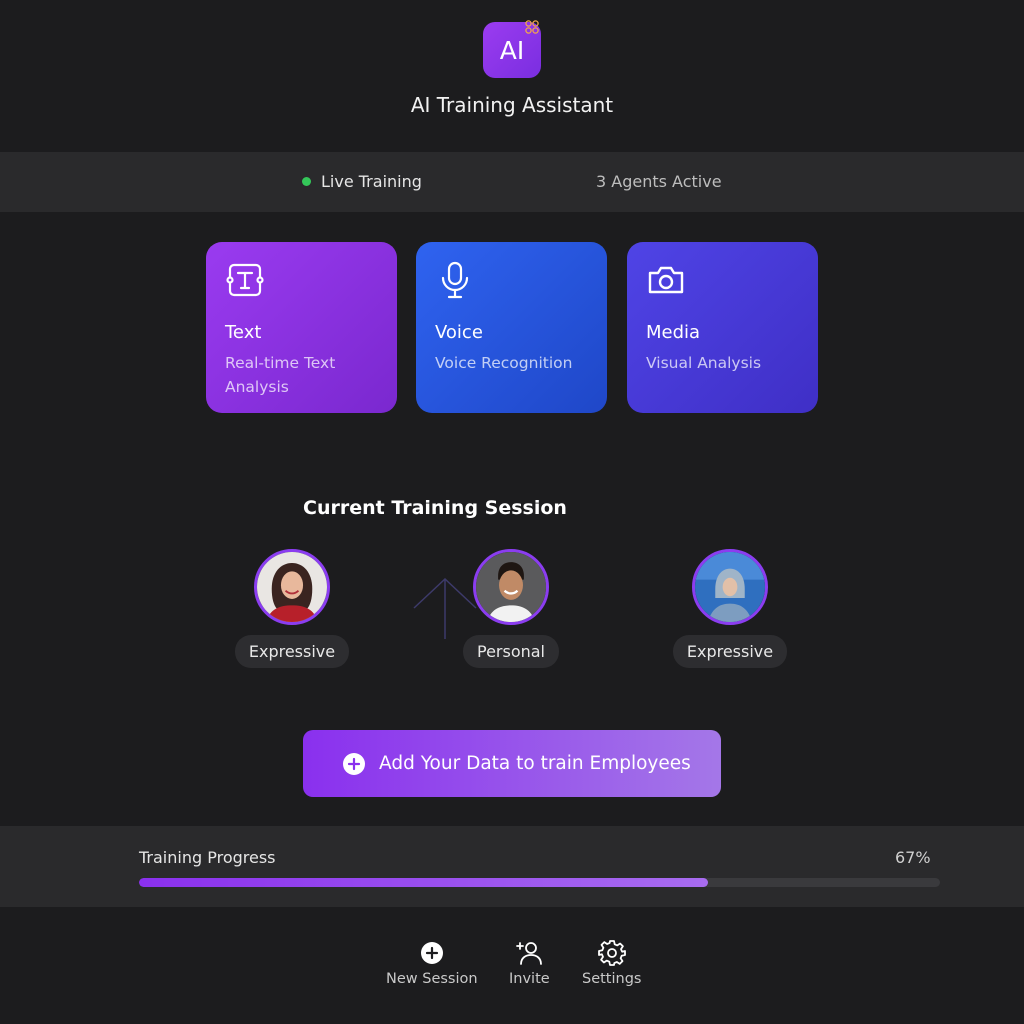 Image resolution: width=1024 pixels, height=1024 pixels. I want to click on agent-card: Personal, so click(511, 608).